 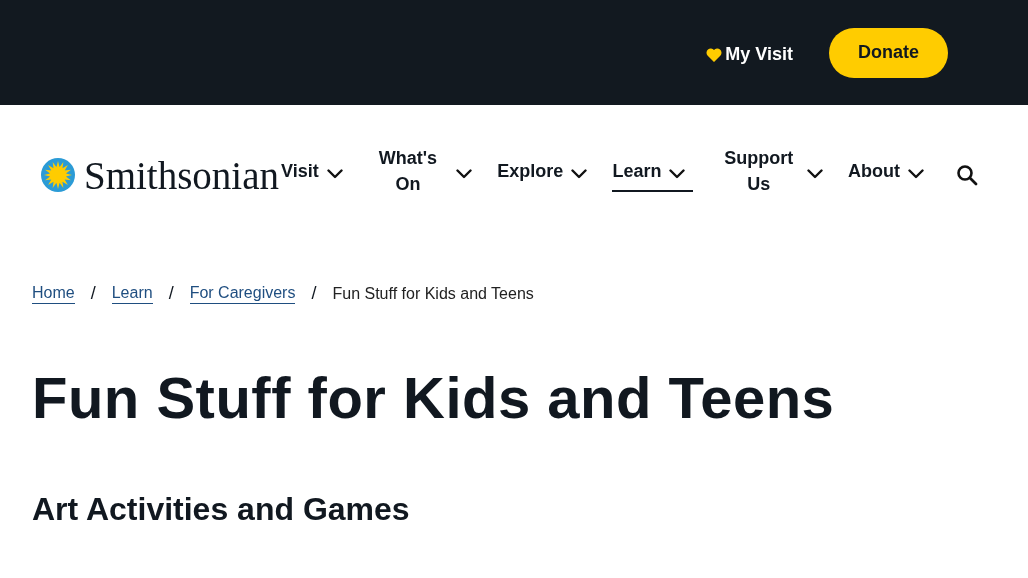 What do you see at coordinates (221, 509) in the screenshot?
I see `section-heading: Art Activities and Games` at bounding box center [221, 509].